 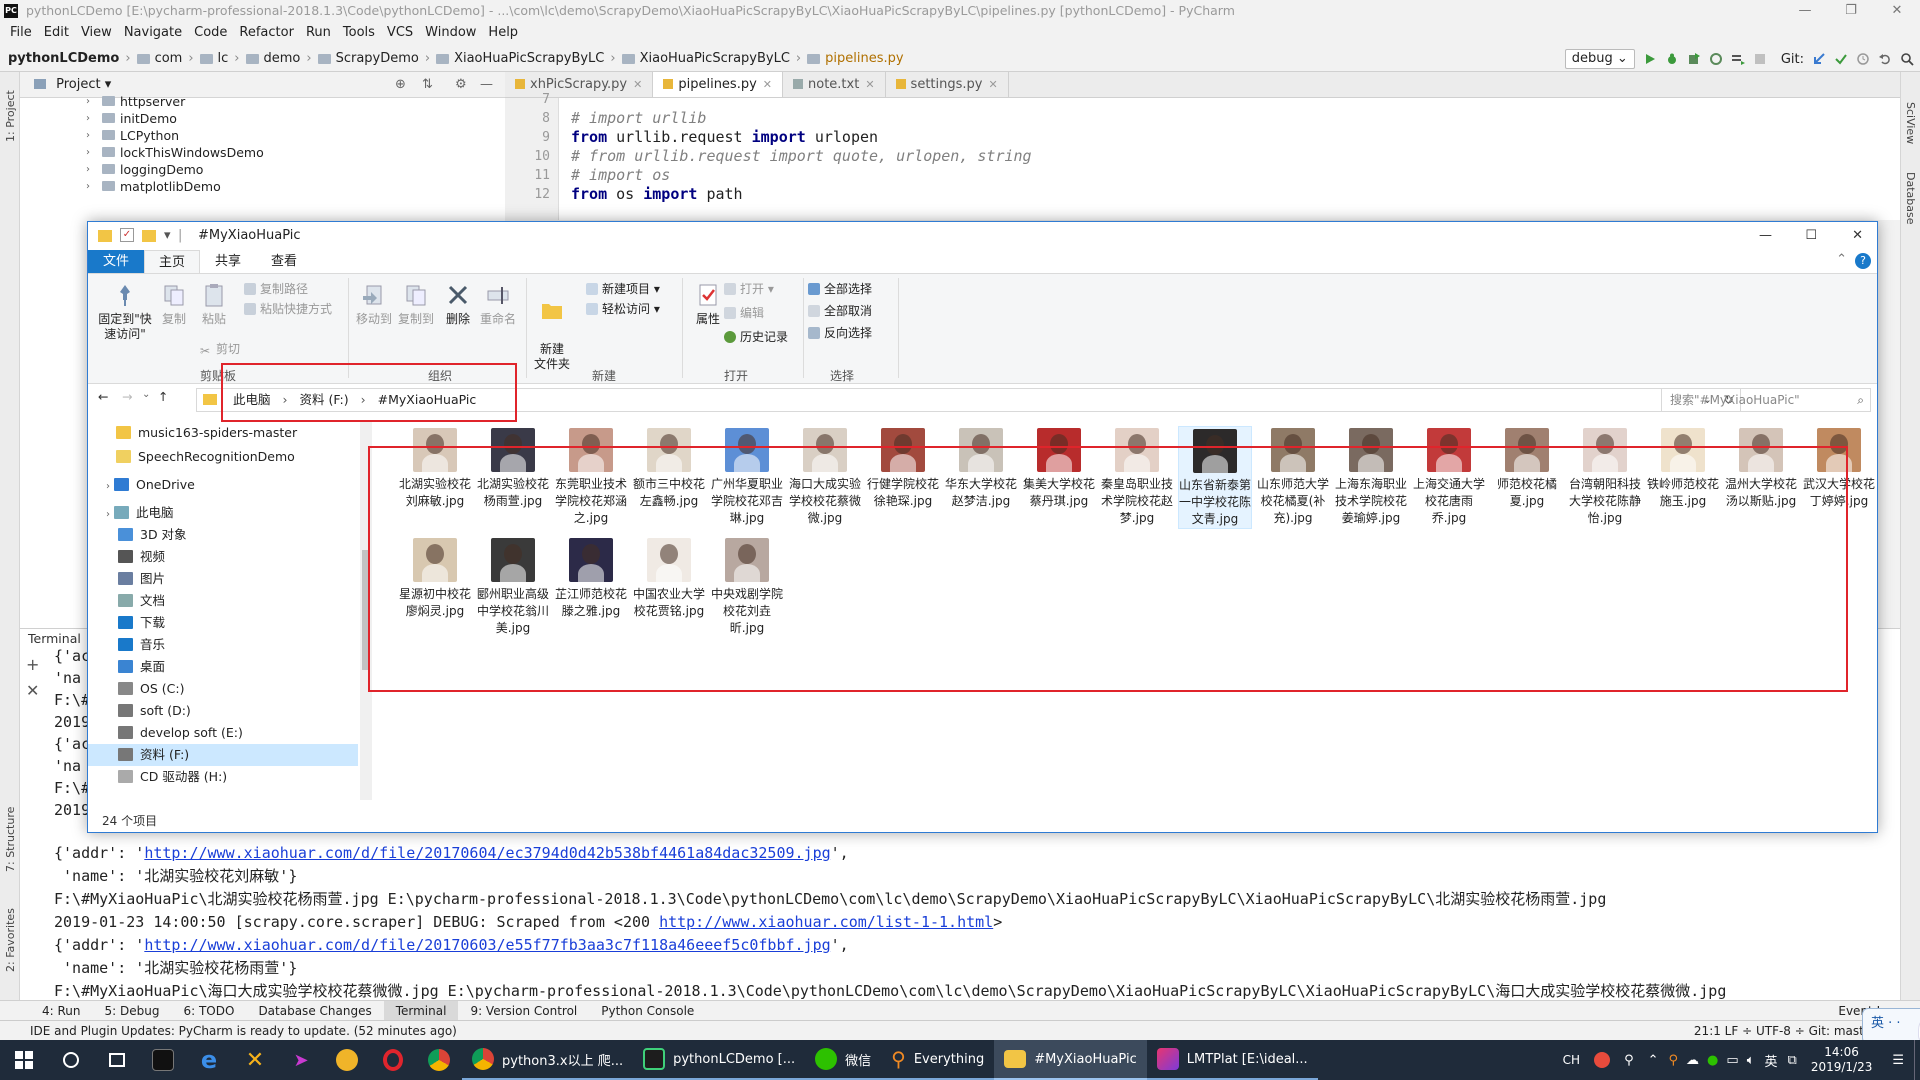 What do you see at coordinates (1863, 59) in the screenshot?
I see `history-icon` at bounding box center [1863, 59].